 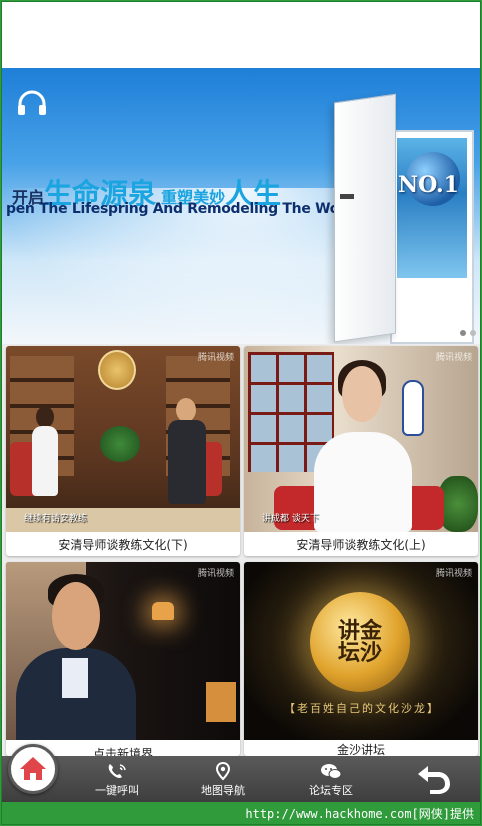 What do you see at coordinates (45, 417) in the screenshot?
I see `host-head` at bounding box center [45, 417].